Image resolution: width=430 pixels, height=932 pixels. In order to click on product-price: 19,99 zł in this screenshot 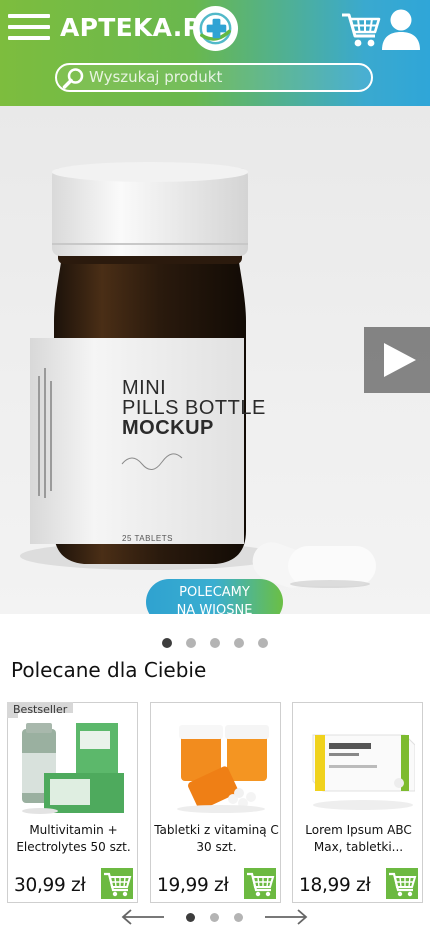, I will do `click(193, 885)`.